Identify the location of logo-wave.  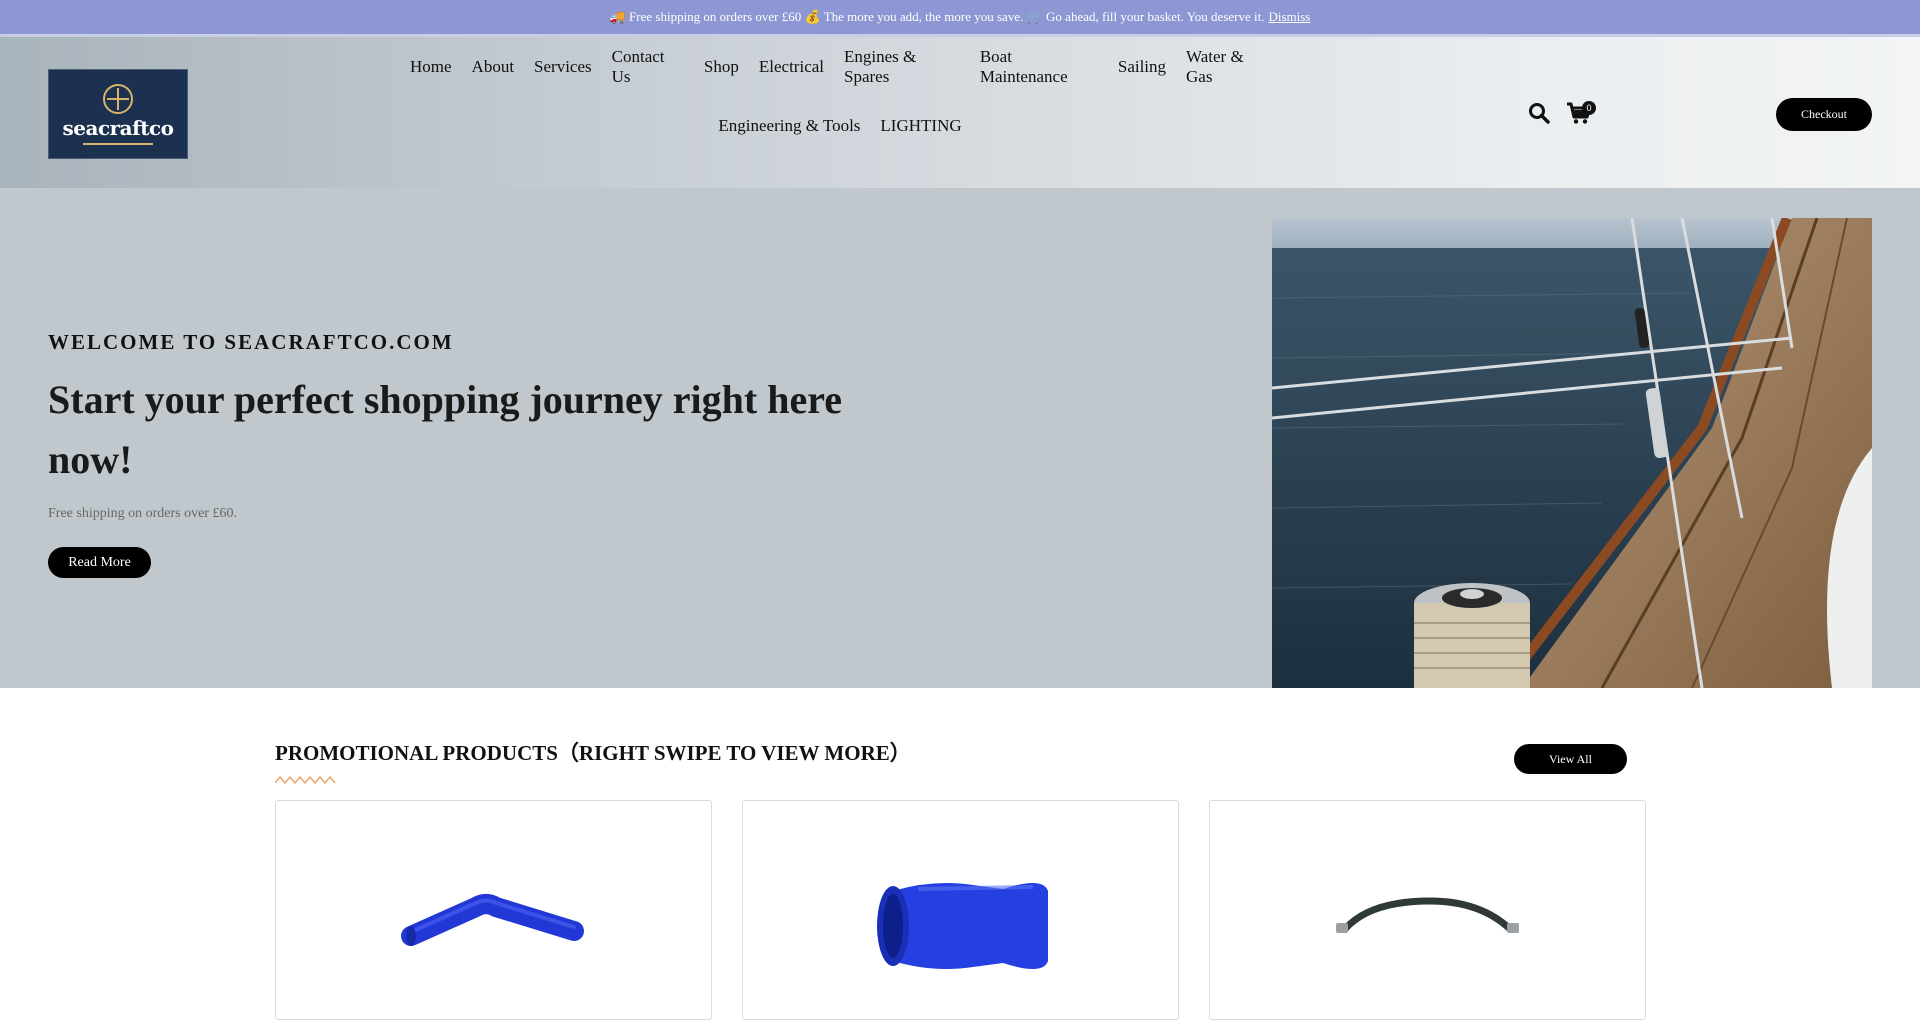
(118, 143).